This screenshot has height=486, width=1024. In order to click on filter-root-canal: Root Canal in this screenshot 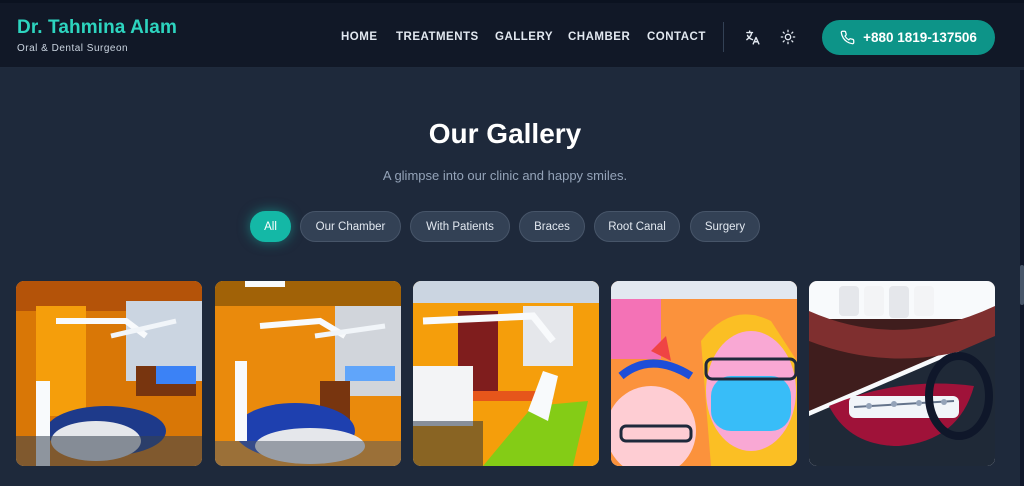, I will do `click(637, 226)`.